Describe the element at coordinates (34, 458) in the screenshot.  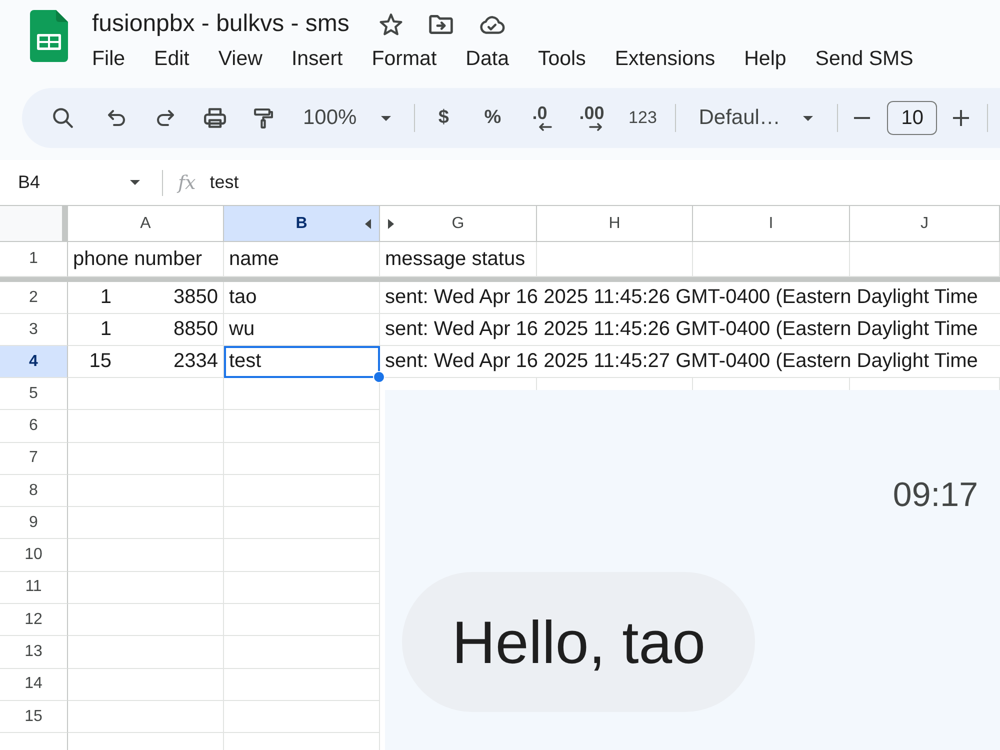
I see `row-header: 7` at that location.